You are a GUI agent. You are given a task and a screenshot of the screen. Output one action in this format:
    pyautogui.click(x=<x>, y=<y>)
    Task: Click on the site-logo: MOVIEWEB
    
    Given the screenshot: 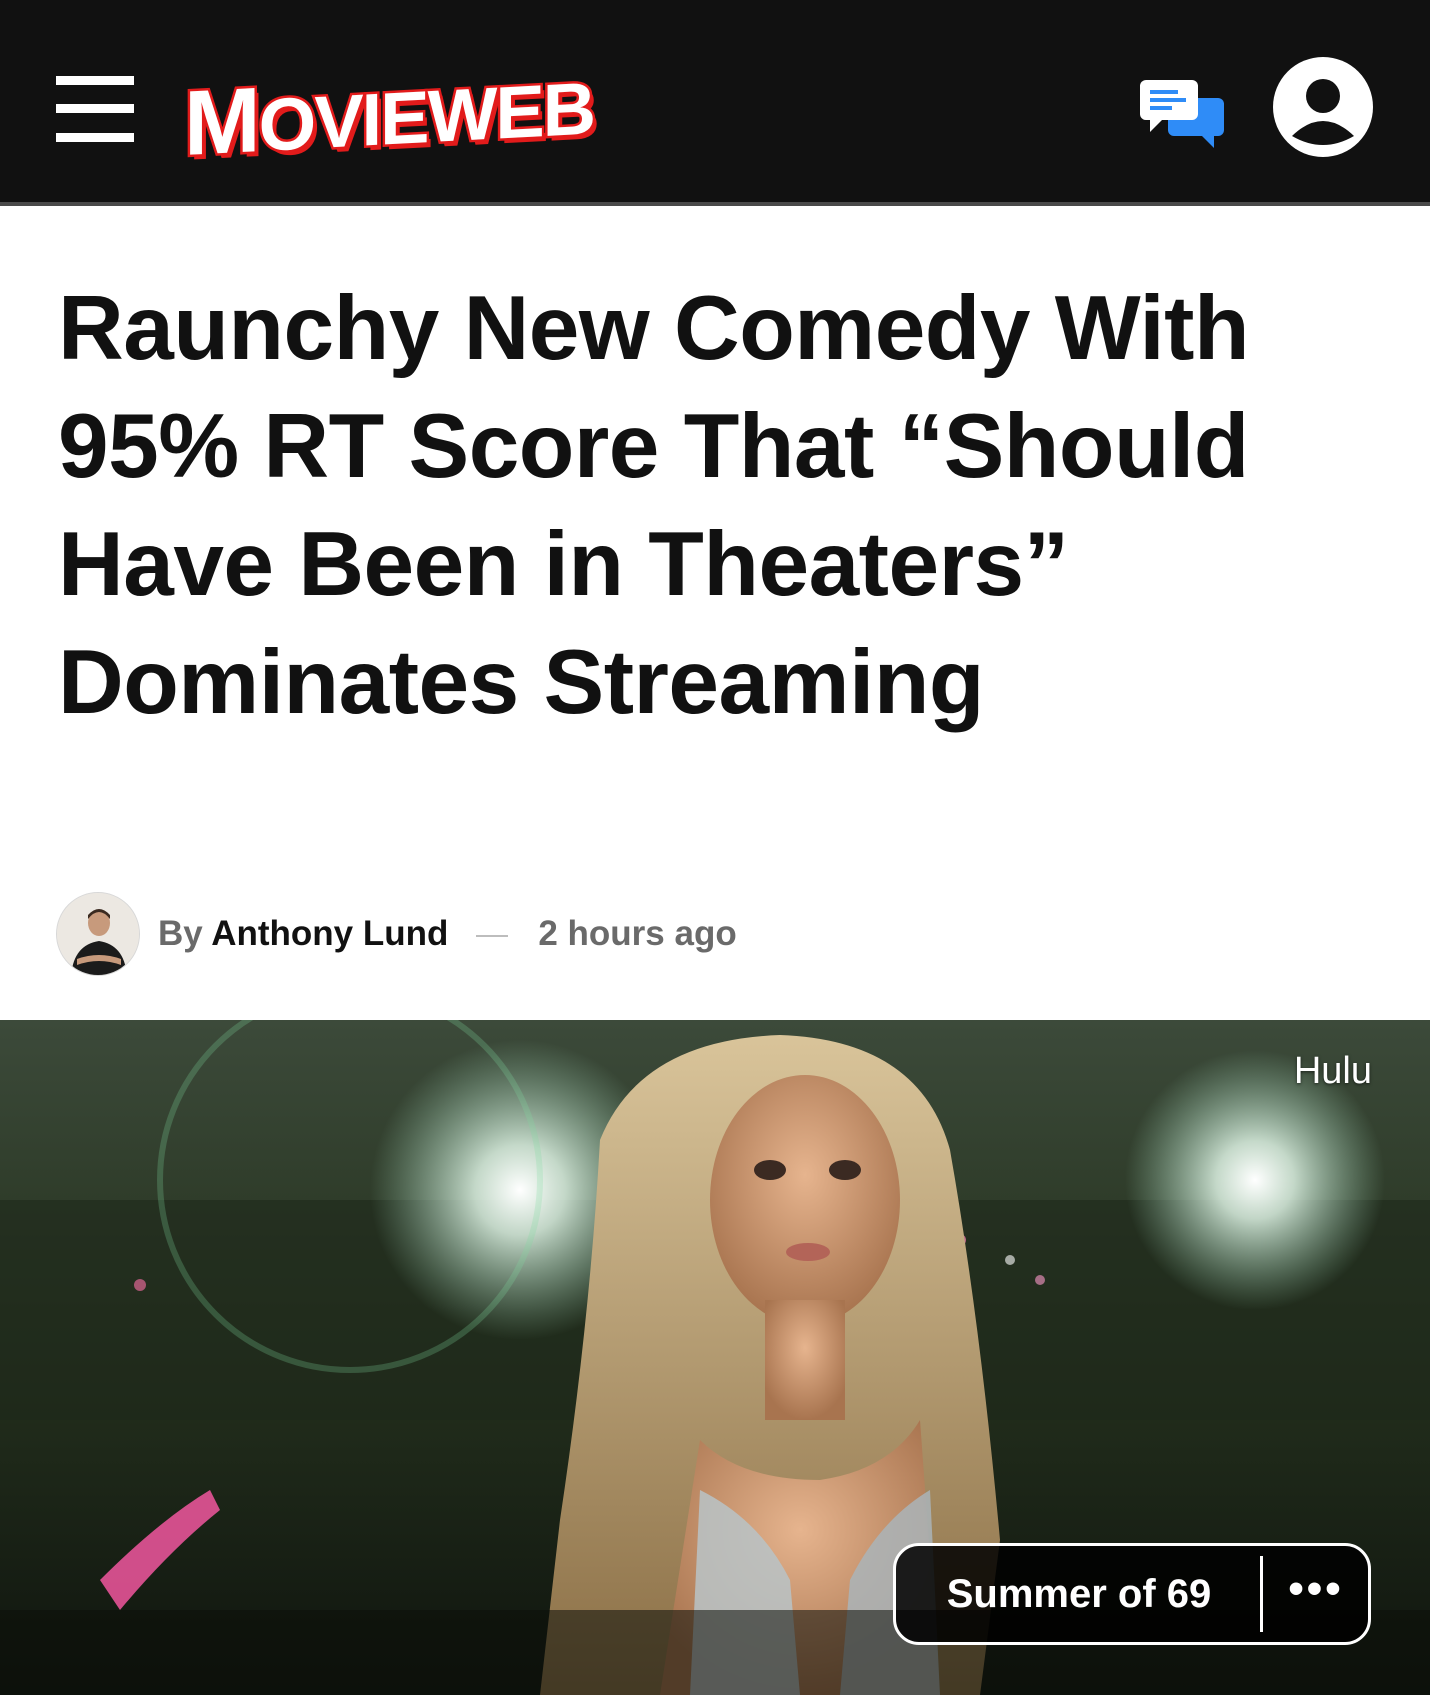 What is the action you would take?
    pyautogui.click(x=450, y=114)
    